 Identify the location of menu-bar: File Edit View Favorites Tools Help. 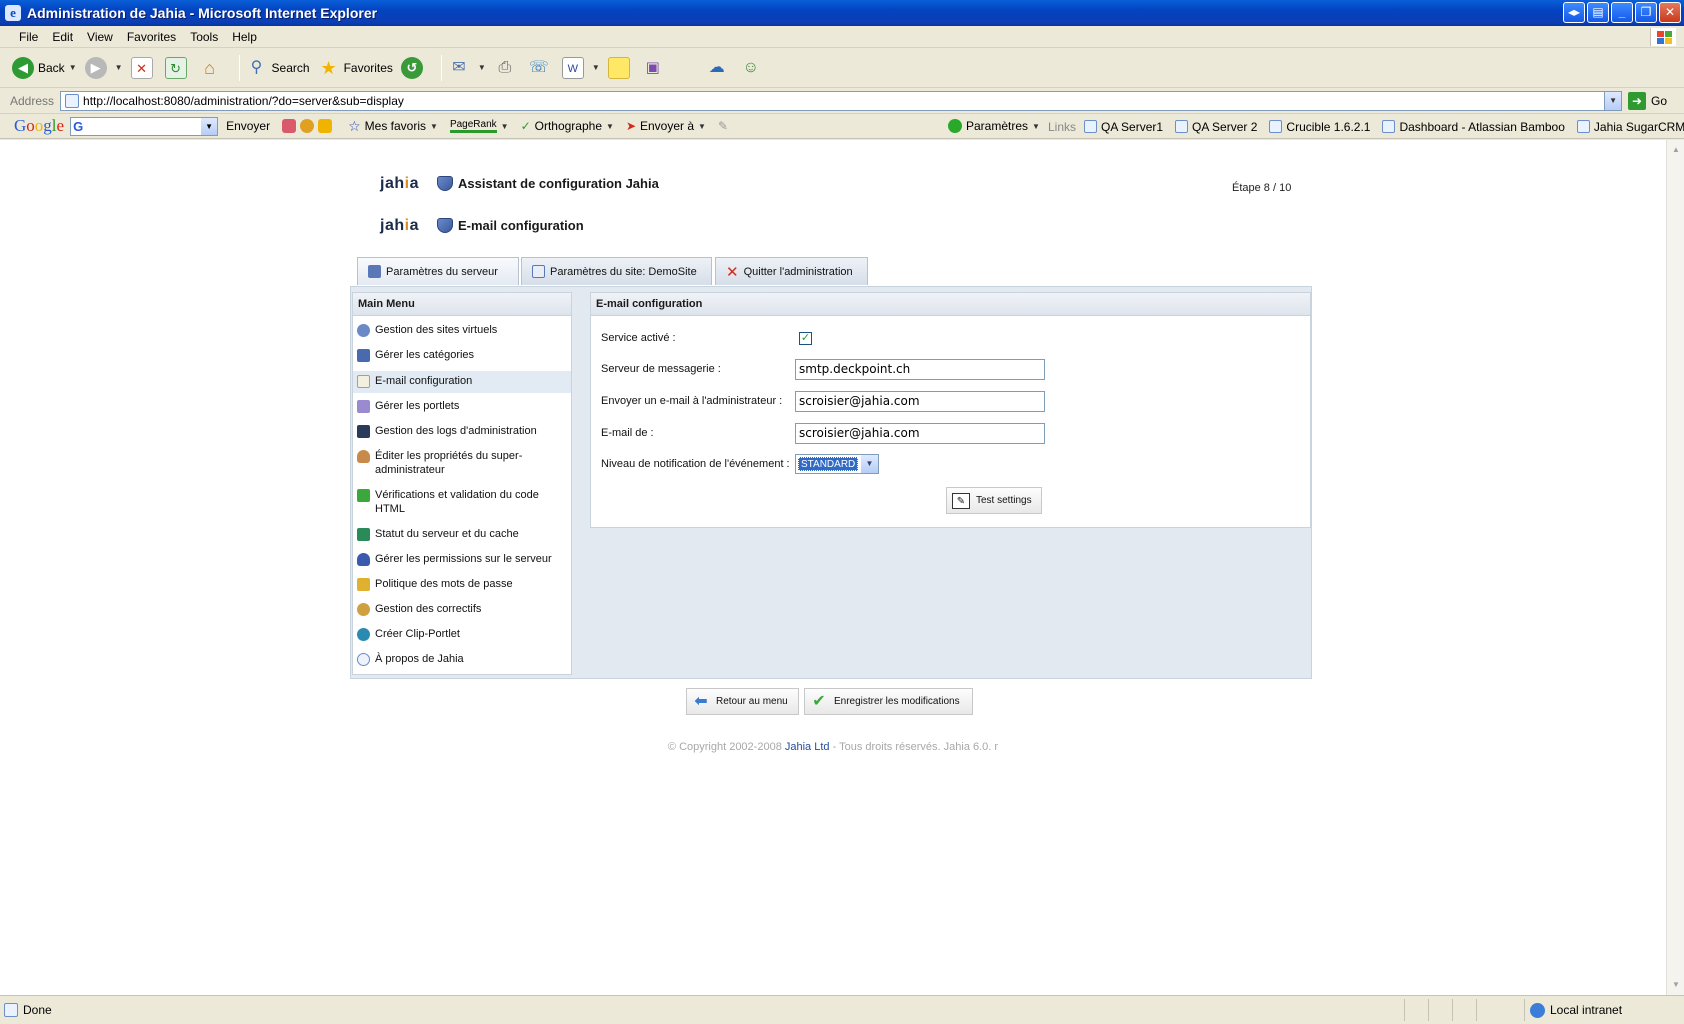
(842, 37).